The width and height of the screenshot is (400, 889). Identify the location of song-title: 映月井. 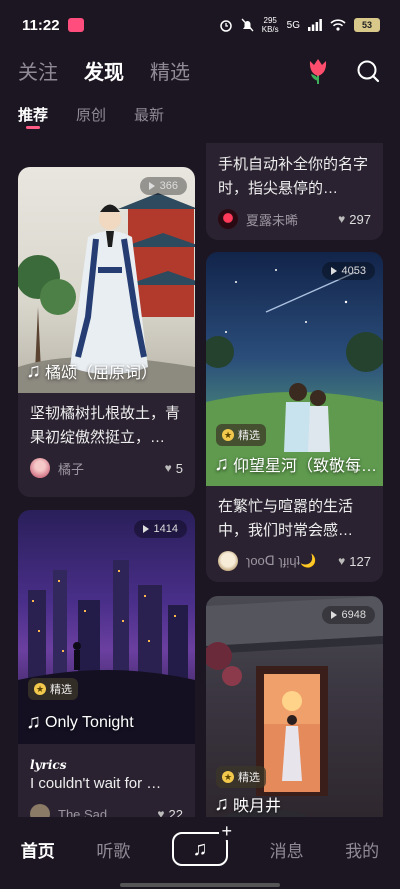
(257, 806).